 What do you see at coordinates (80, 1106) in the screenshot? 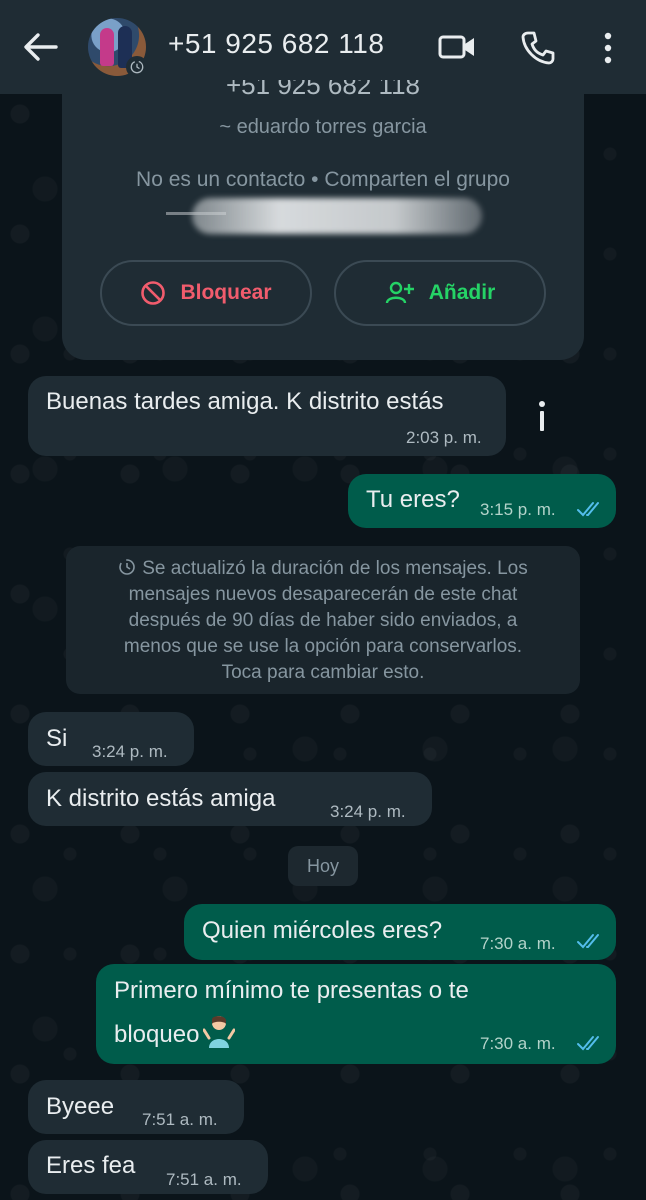
I see `message-text: Byeee` at bounding box center [80, 1106].